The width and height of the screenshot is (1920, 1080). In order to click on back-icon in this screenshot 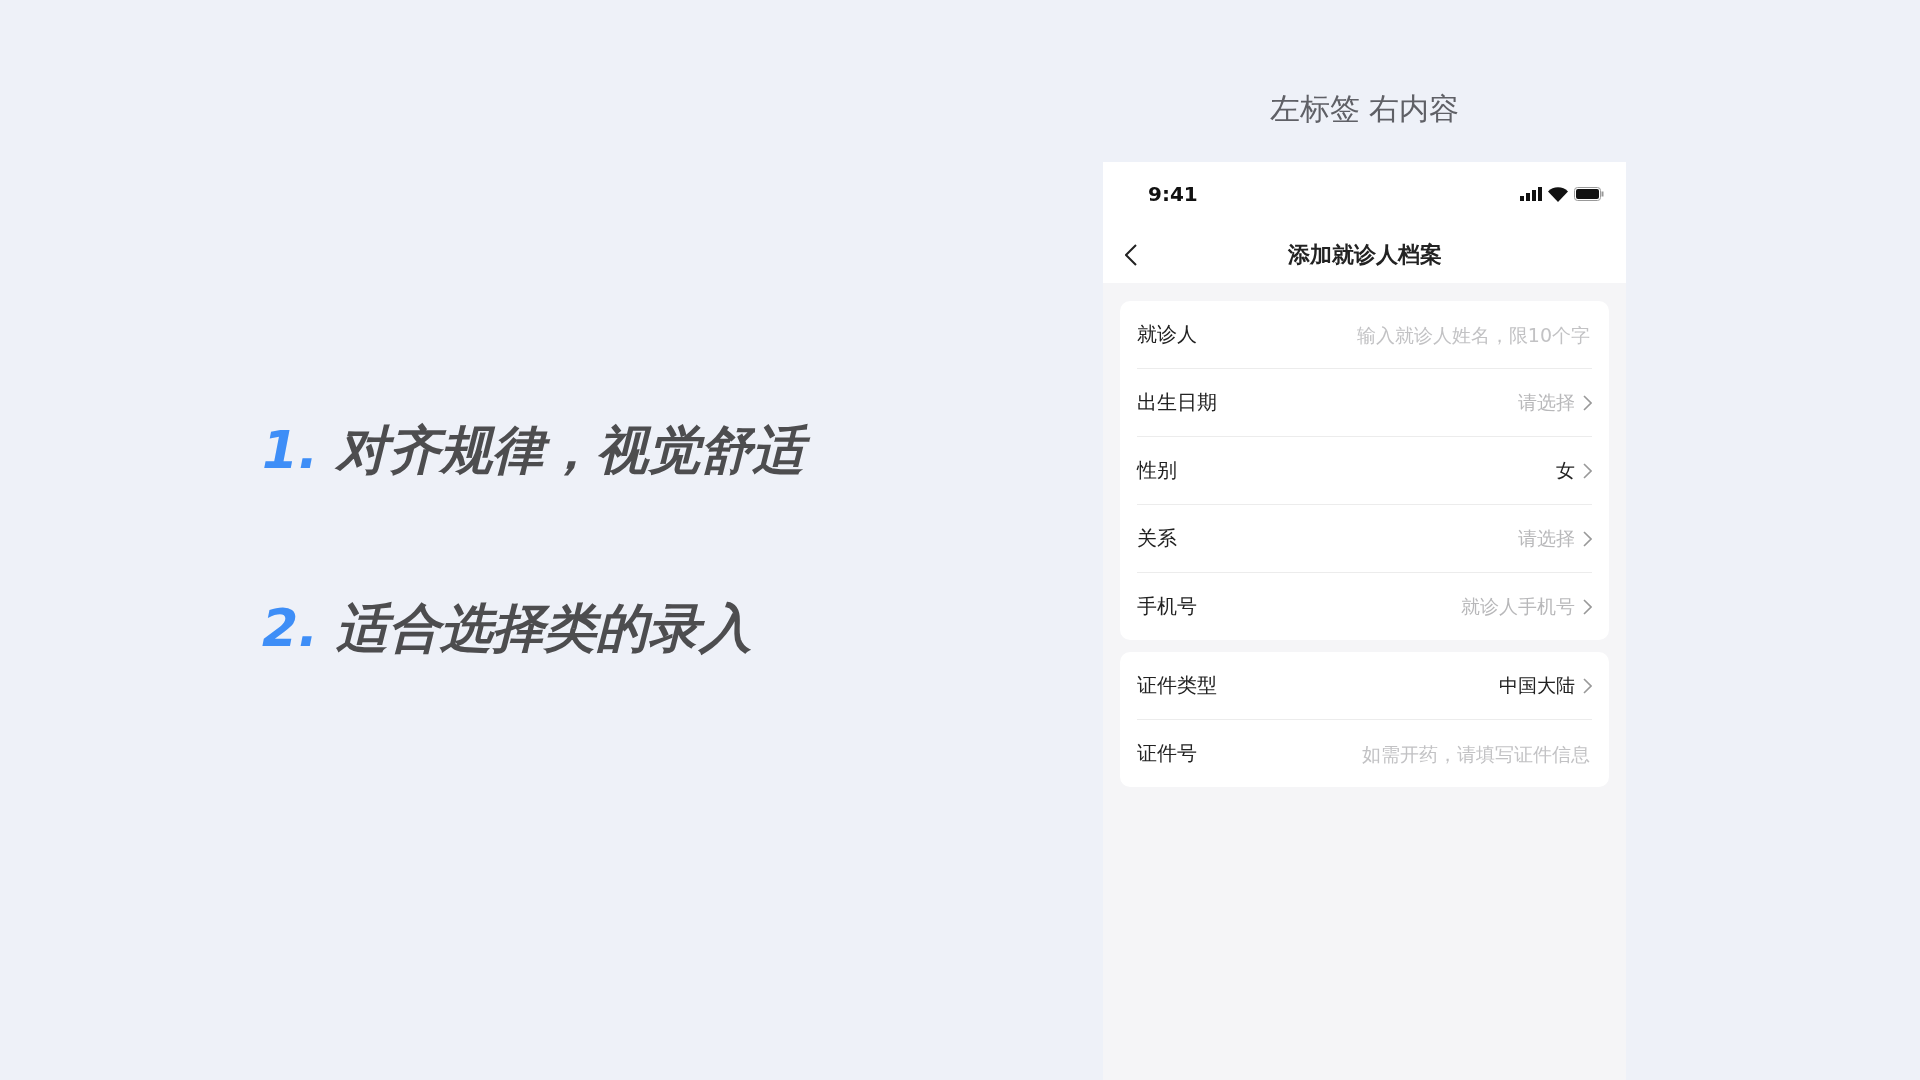, I will do `click(1131, 255)`.